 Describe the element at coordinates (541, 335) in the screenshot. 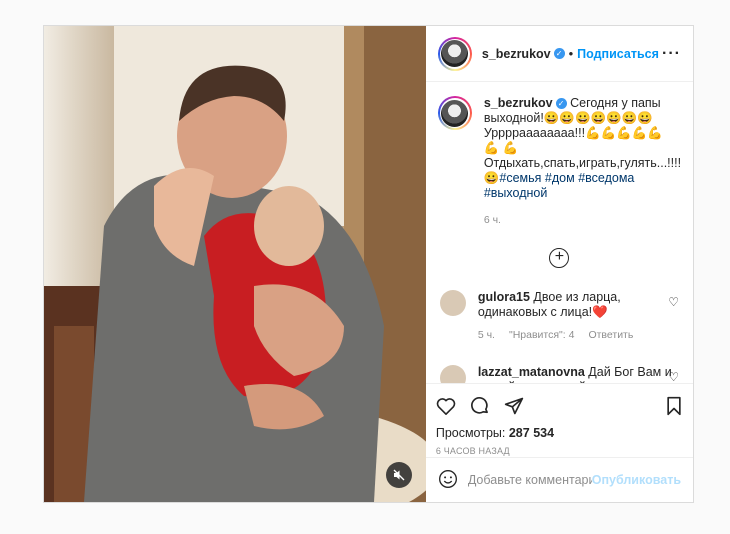

I see `comment-likes: "Нравится": 4` at that location.